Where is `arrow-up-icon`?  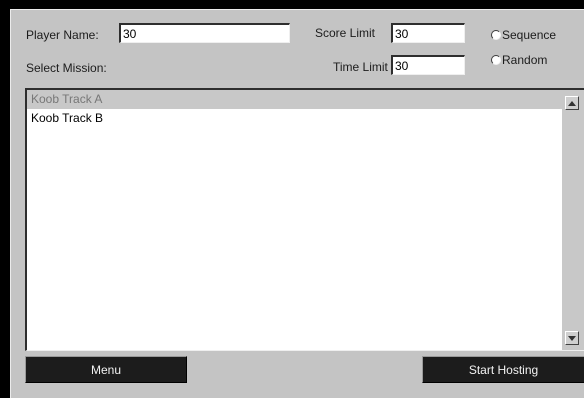
arrow-up-icon is located at coordinates (572, 103).